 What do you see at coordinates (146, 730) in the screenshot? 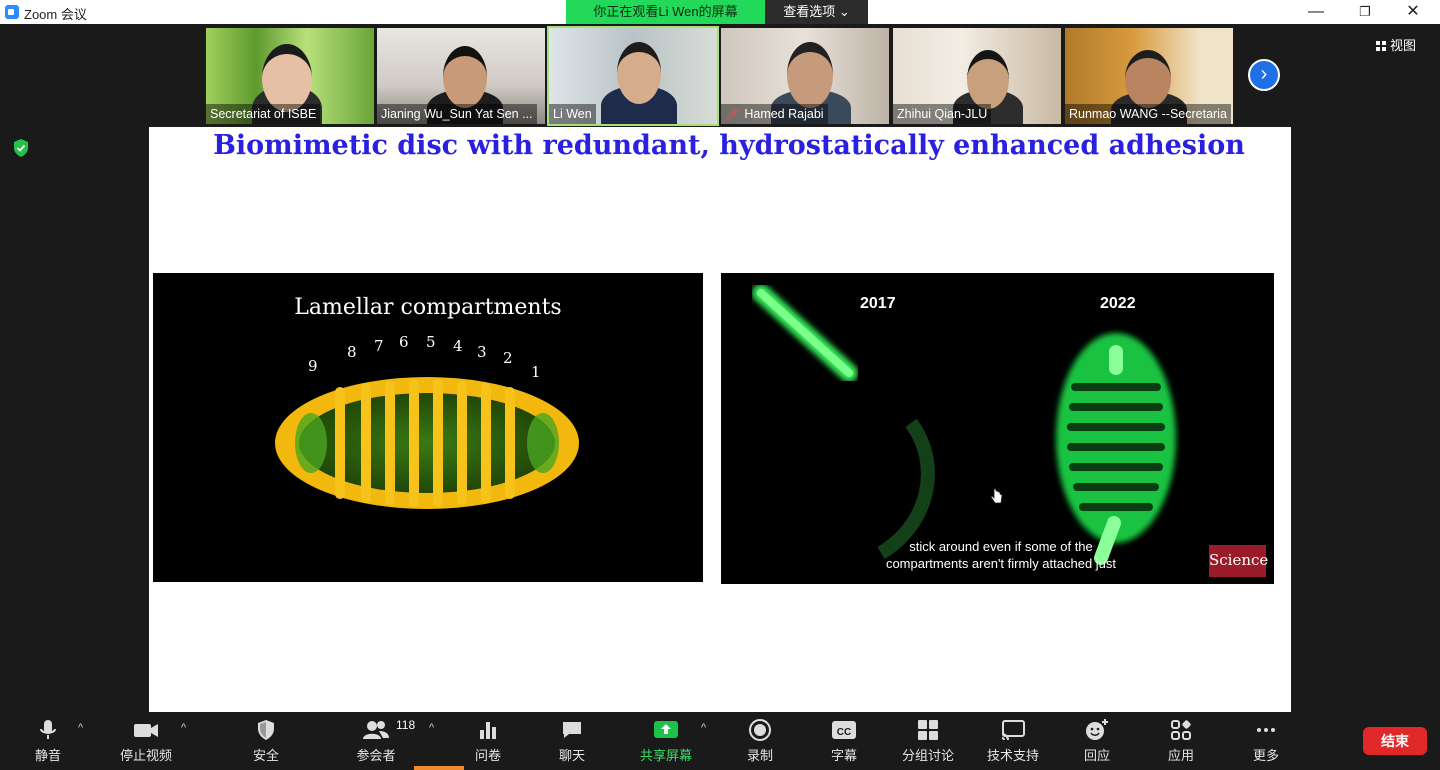
I see `video-camera-icon` at bounding box center [146, 730].